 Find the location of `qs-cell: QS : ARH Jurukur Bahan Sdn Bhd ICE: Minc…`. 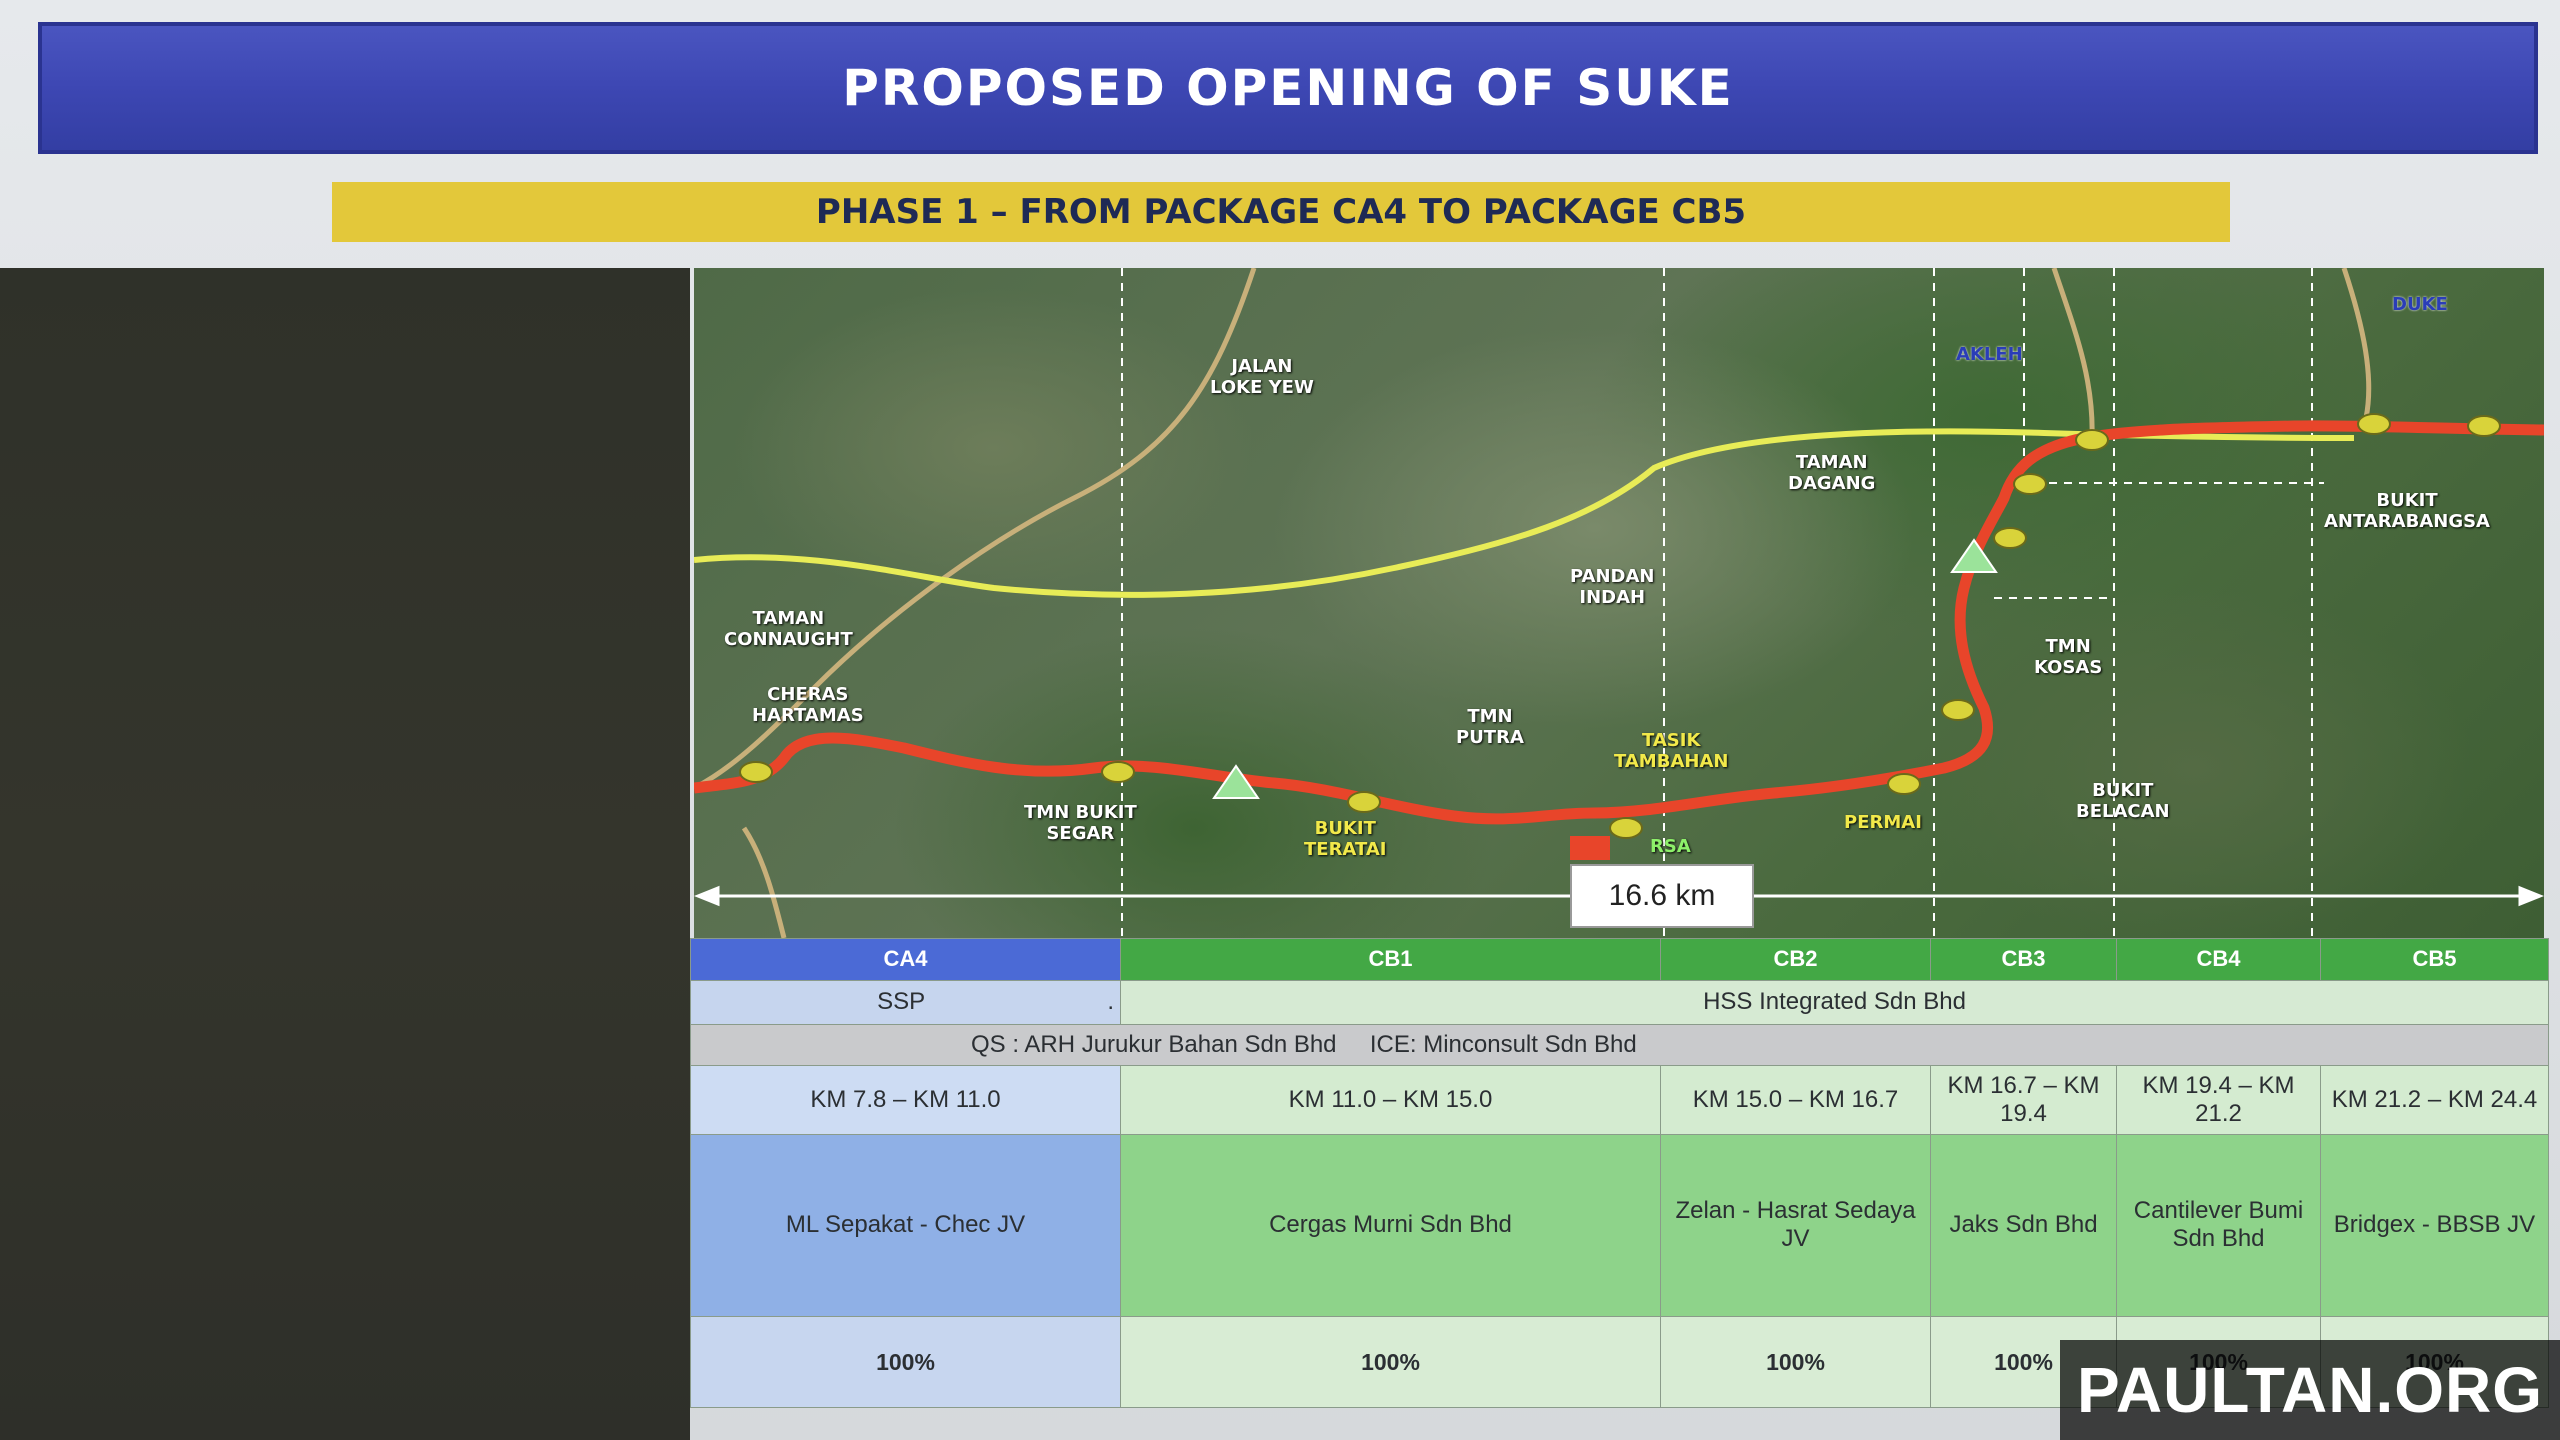

qs-cell: QS : ARH Jurukur Bahan Sdn Bhd ICE: Minc… is located at coordinates (1619, 1045).